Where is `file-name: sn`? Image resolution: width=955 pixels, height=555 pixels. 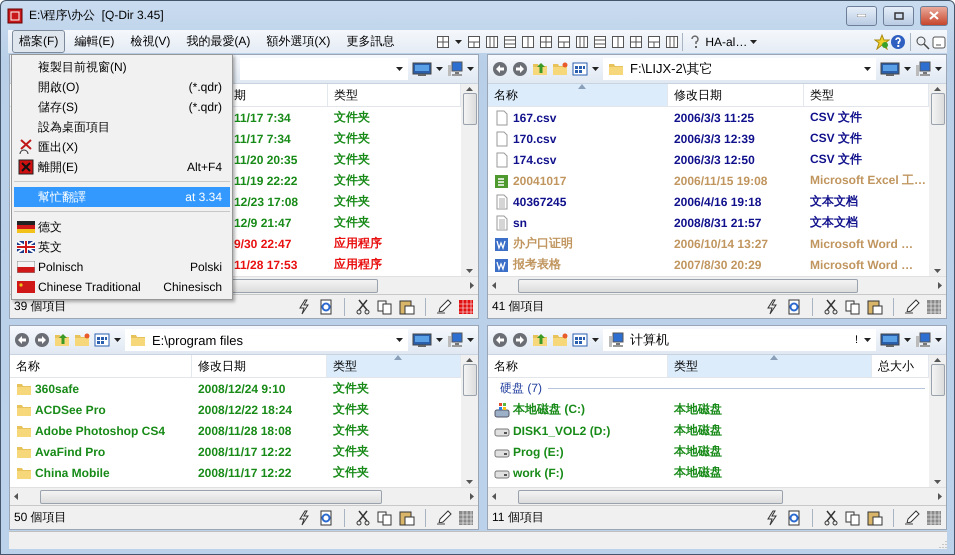 file-name: sn is located at coordinates (520, 223).